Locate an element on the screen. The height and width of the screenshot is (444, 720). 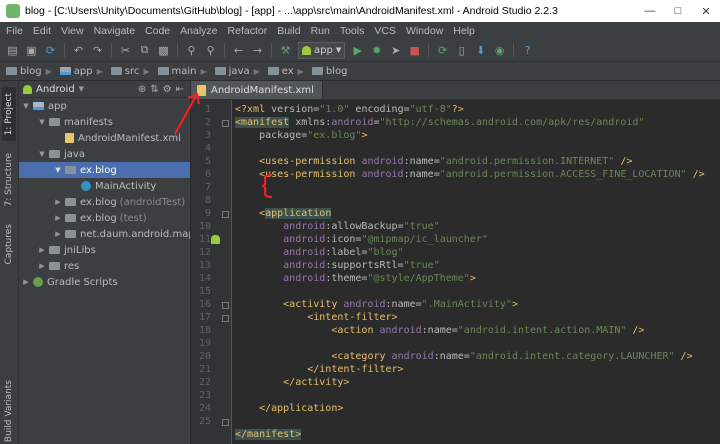
menu-tools: Tools is located at coordinates (352, 31).